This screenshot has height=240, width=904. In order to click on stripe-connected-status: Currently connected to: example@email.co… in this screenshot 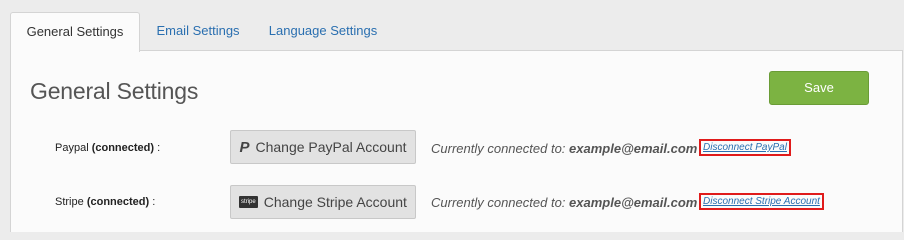, I will do `click(564, 202)`.